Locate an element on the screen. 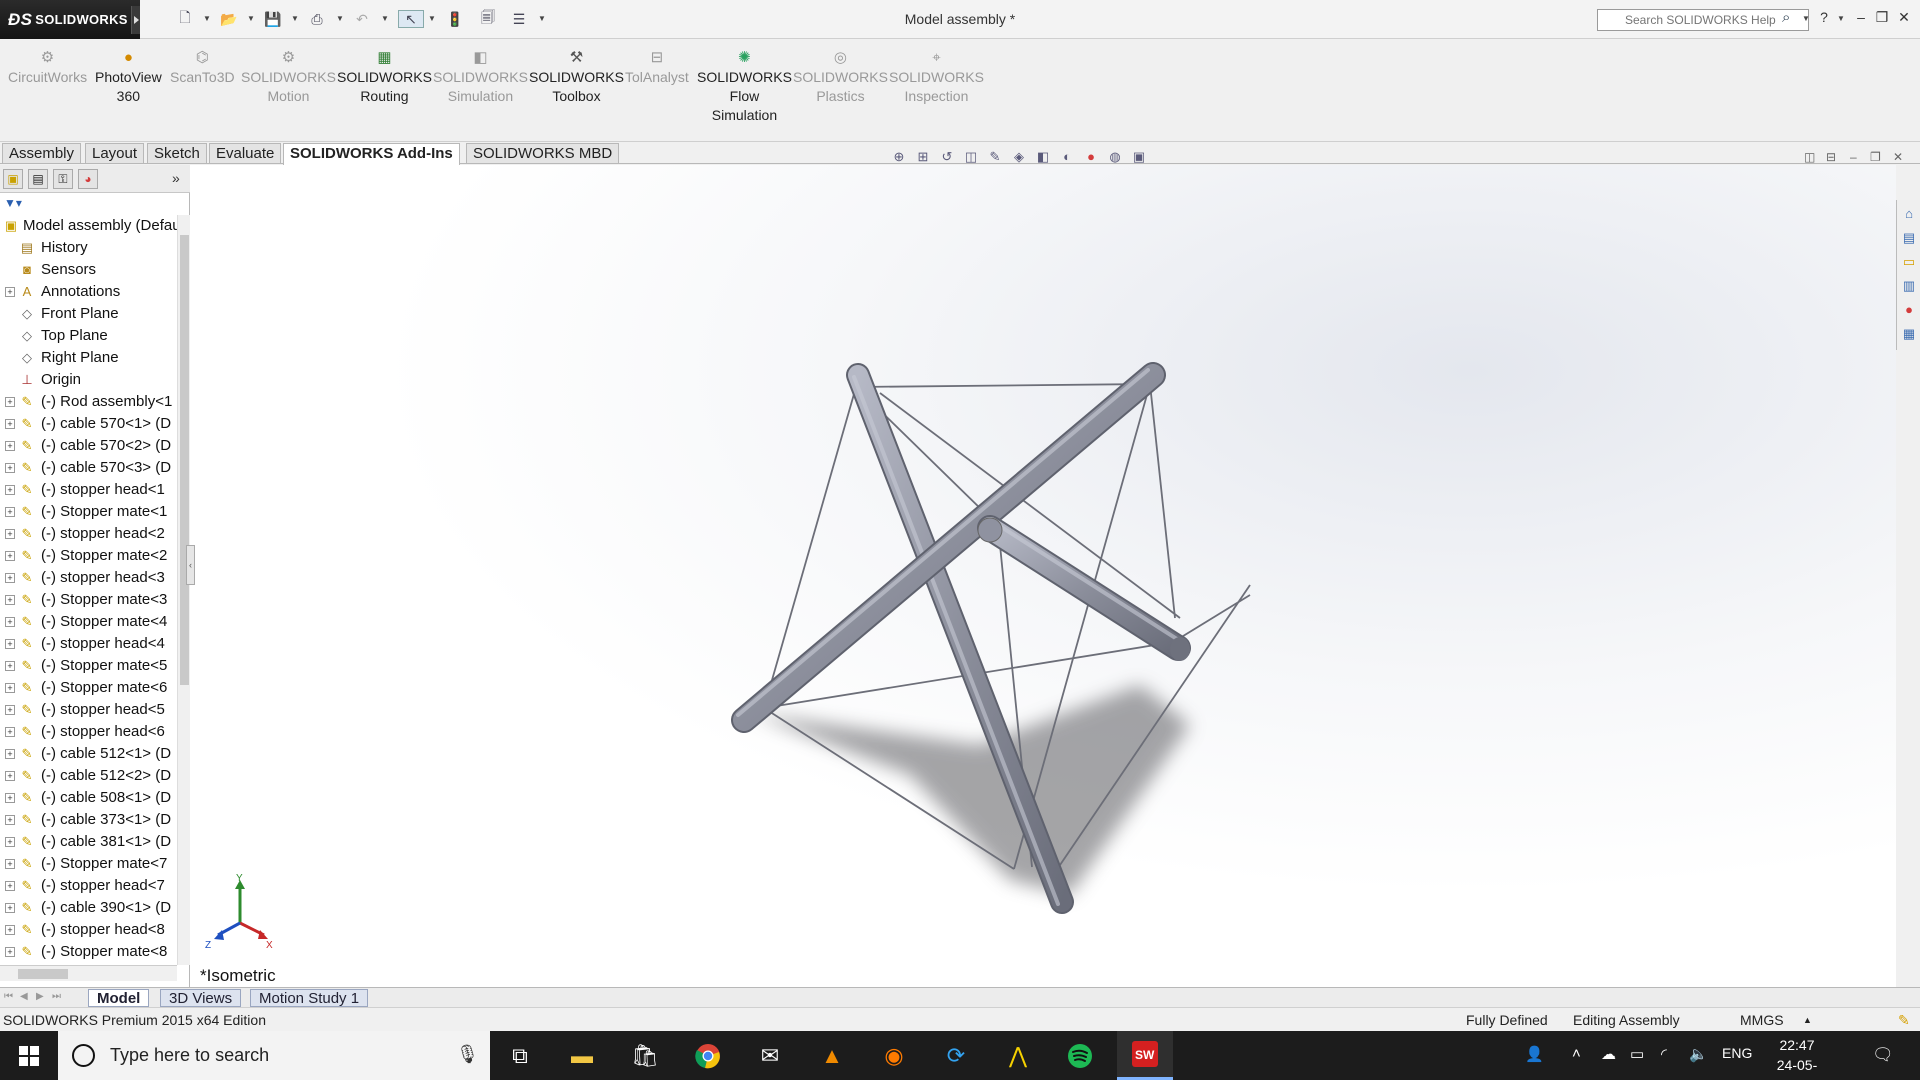 The height and width of the screenshot is (1080, 1920). solidworks-taskbar-icon: SW is located at coordinates (1145, 1055).